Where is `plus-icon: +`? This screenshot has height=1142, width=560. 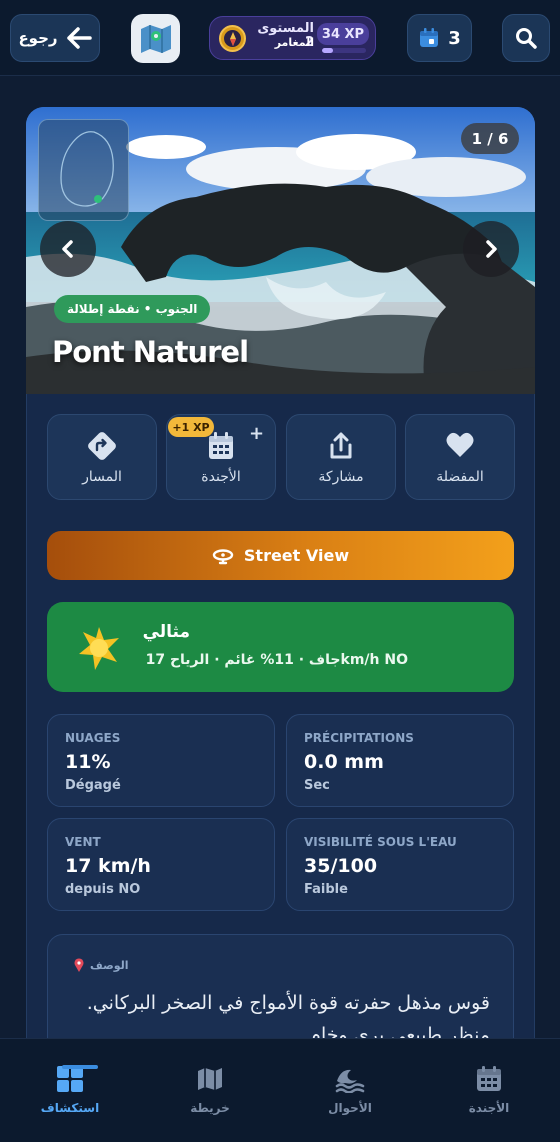 plus-icon: + is located at coordinates (257, 433).